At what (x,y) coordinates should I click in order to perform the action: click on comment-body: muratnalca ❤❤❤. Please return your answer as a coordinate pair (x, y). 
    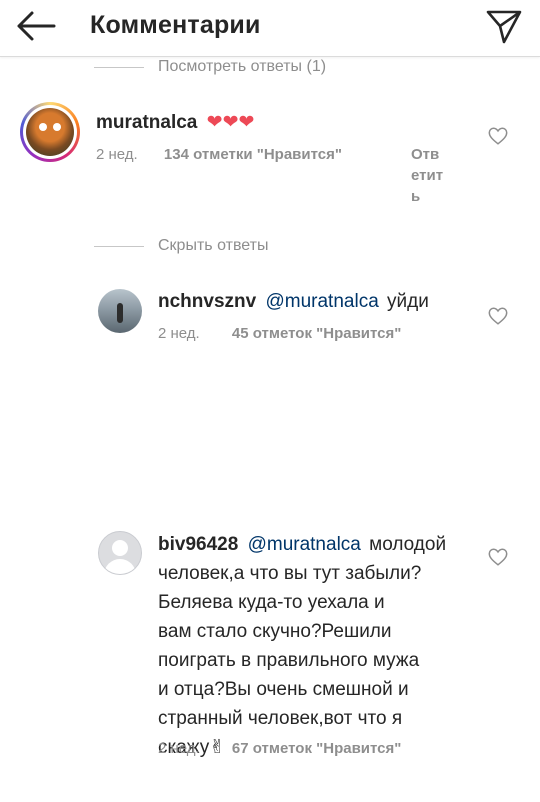
    Looking at the image, I should click on (175, 122).